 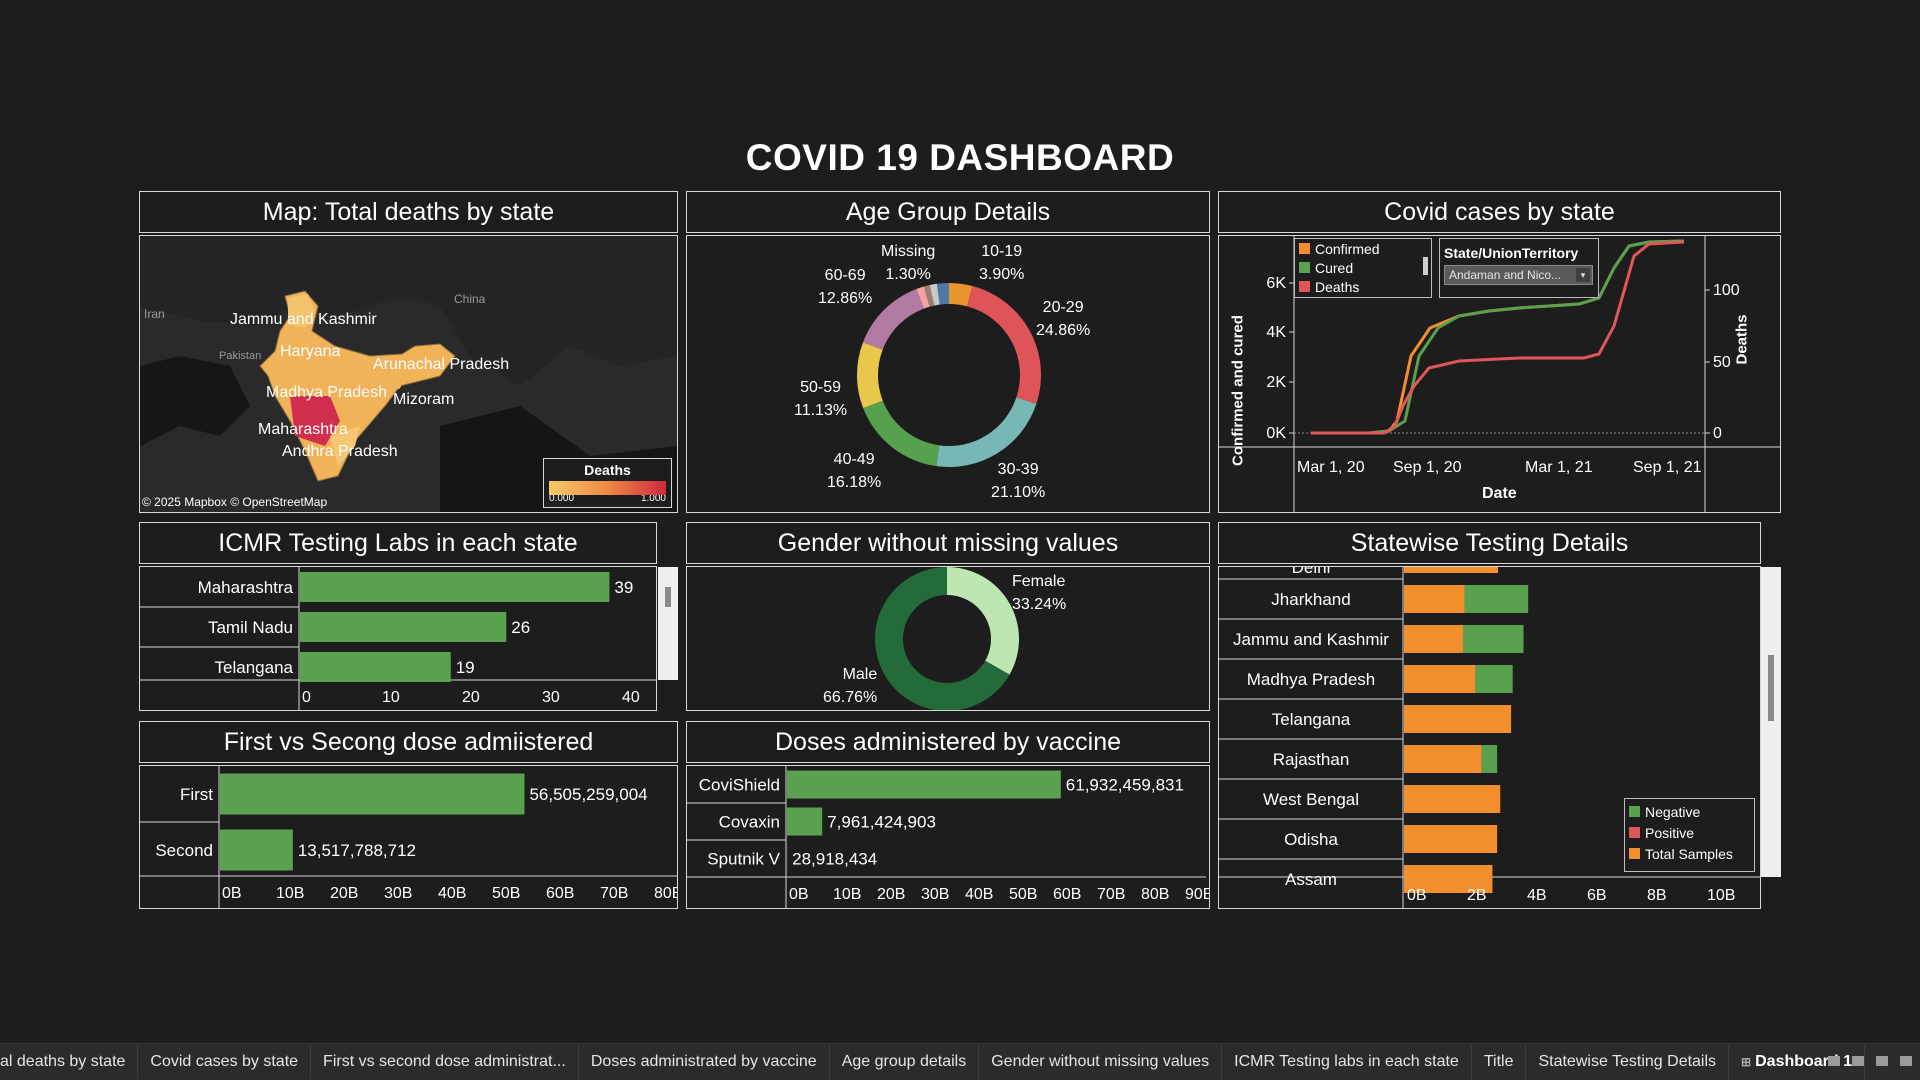 I want to click on gender-label-female: Female 33.24%, so click(x=1039, y=593).